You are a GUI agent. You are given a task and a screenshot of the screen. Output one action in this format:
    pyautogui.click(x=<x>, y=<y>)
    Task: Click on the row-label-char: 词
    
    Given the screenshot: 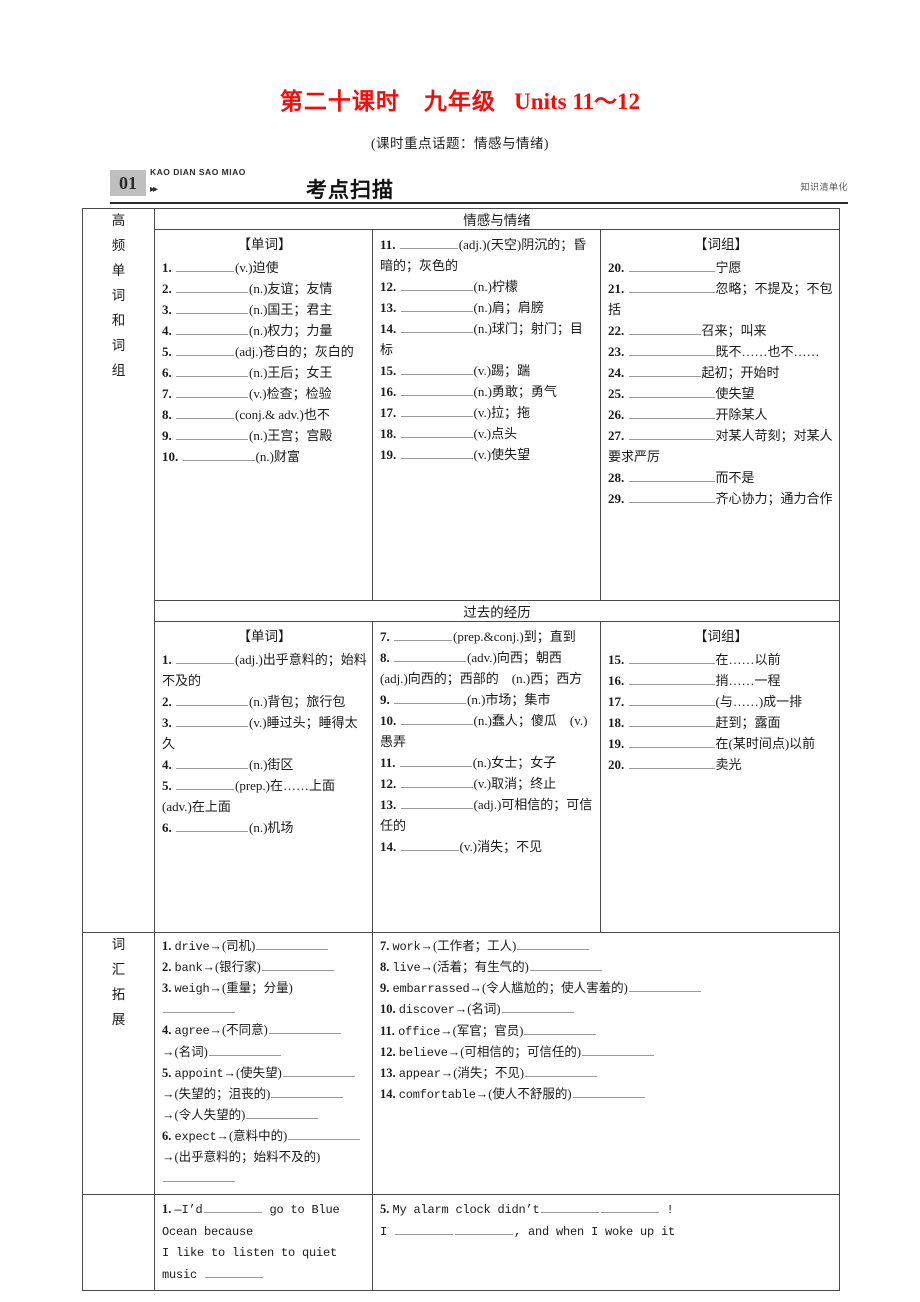 What is the action you would take?
    pyautogui.click(x=118, y=944)
    